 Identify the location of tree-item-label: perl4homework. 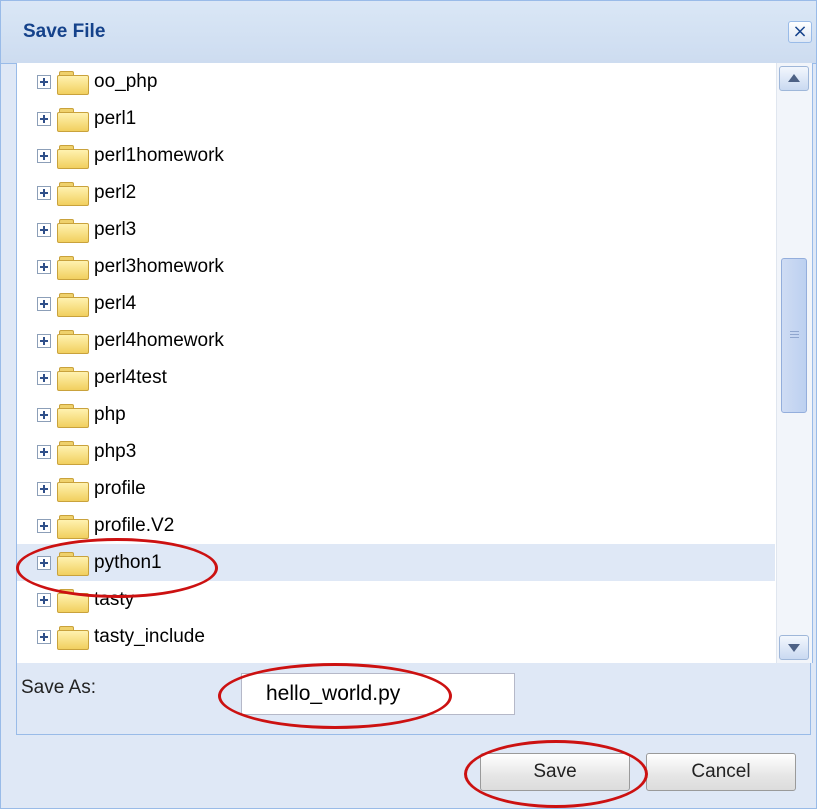
(159, 340).